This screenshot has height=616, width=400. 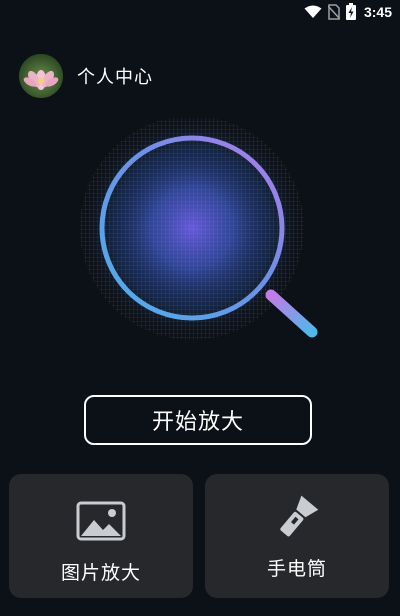 I want to click on status-time: 3:45, so click(x=377, y=11).